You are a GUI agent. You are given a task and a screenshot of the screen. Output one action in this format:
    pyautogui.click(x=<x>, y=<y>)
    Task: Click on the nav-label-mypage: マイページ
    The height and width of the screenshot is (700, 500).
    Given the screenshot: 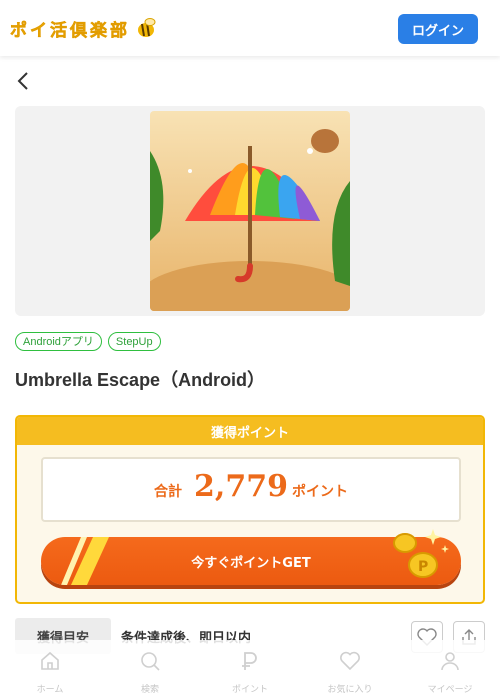 What is the action you would take?
    pyautogui.click(x=450, y=690)
    